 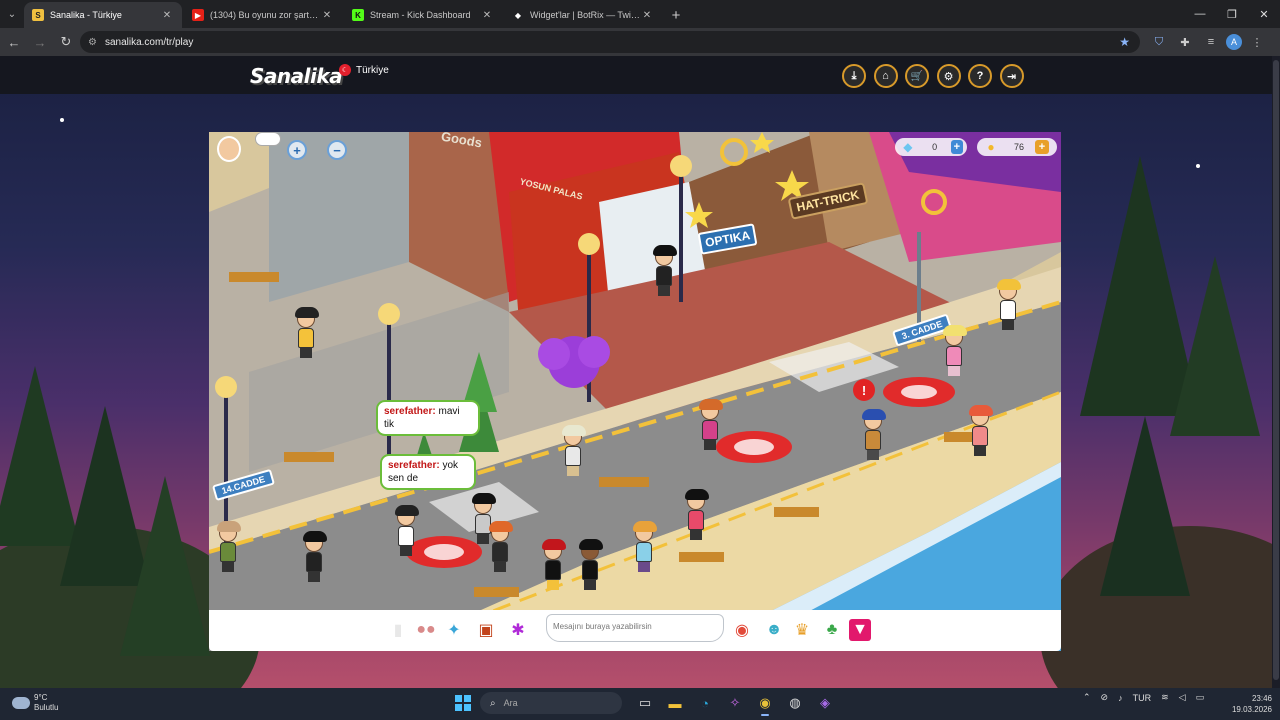 I want to click on youtube-favicon-icon: ▶, so click(x=198, y=15).